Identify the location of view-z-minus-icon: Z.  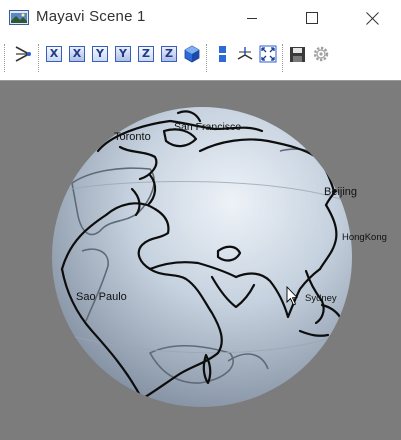
(169, 54).